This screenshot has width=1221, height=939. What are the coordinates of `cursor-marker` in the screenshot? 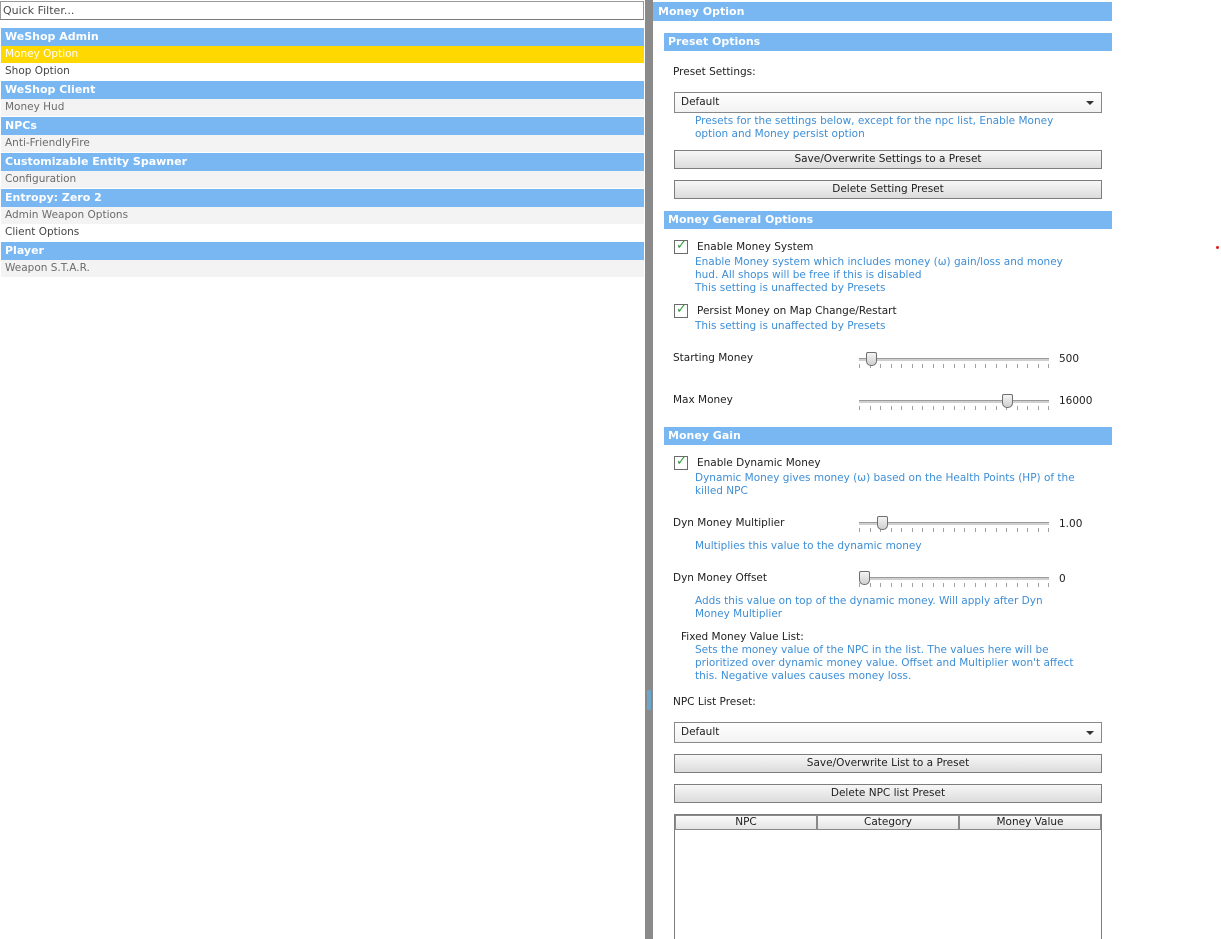 It's located at (1217, 247).